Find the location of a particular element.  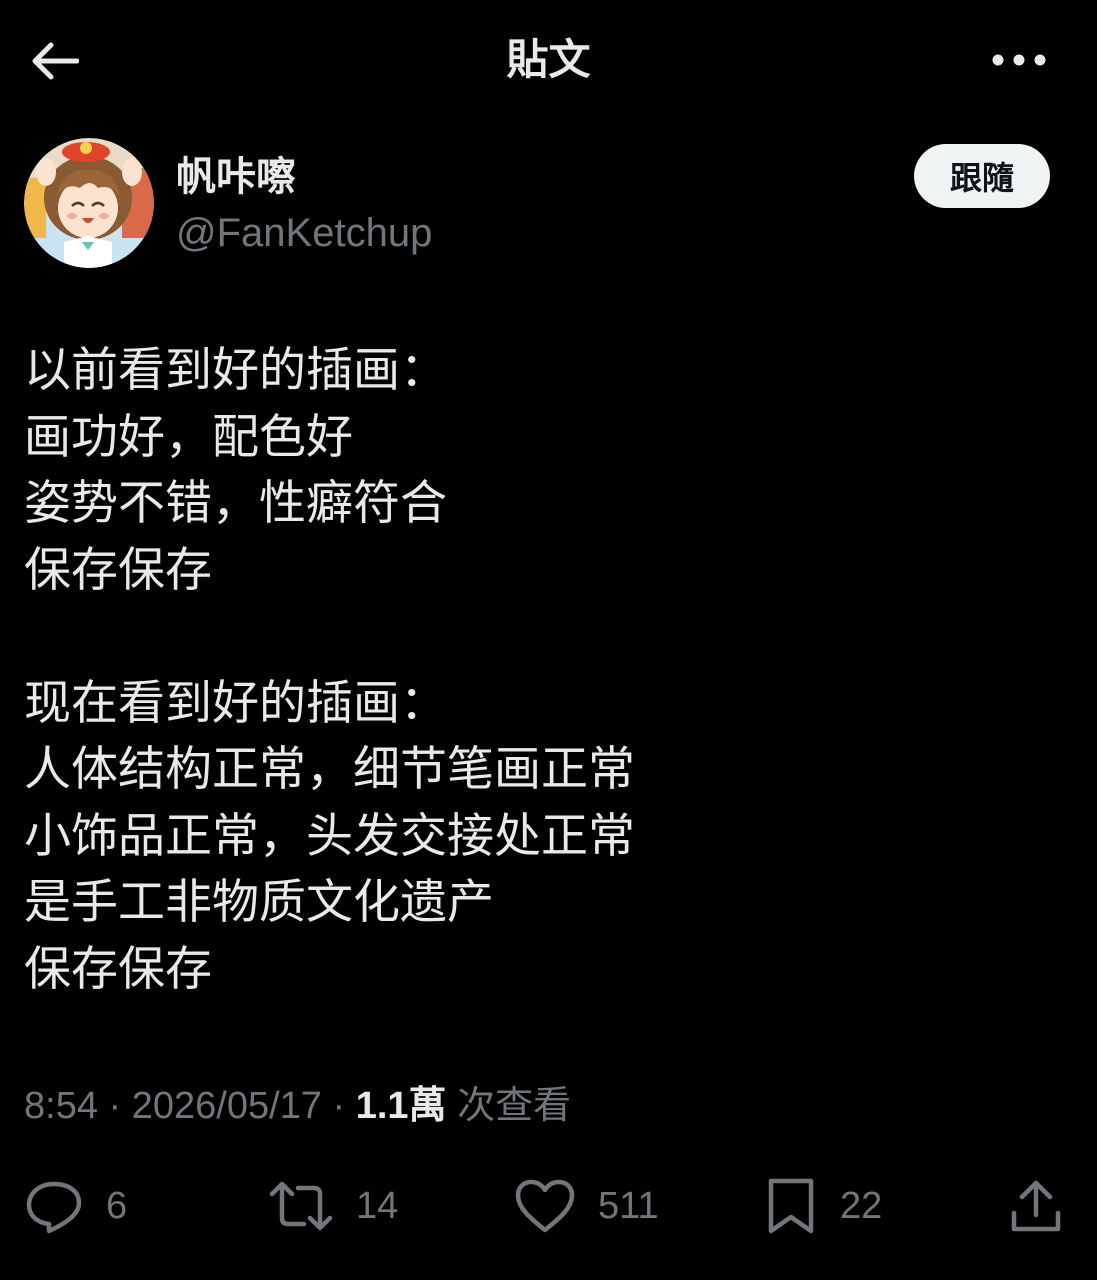

views-count: 1.1萬 is located at coordinates (401, 1106).